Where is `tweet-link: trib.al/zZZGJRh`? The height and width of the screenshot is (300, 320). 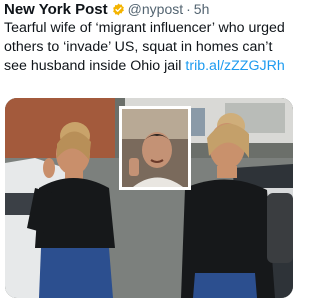
tweet-link: trib.al/zZZGJRh is located at coordinates (234, 66).